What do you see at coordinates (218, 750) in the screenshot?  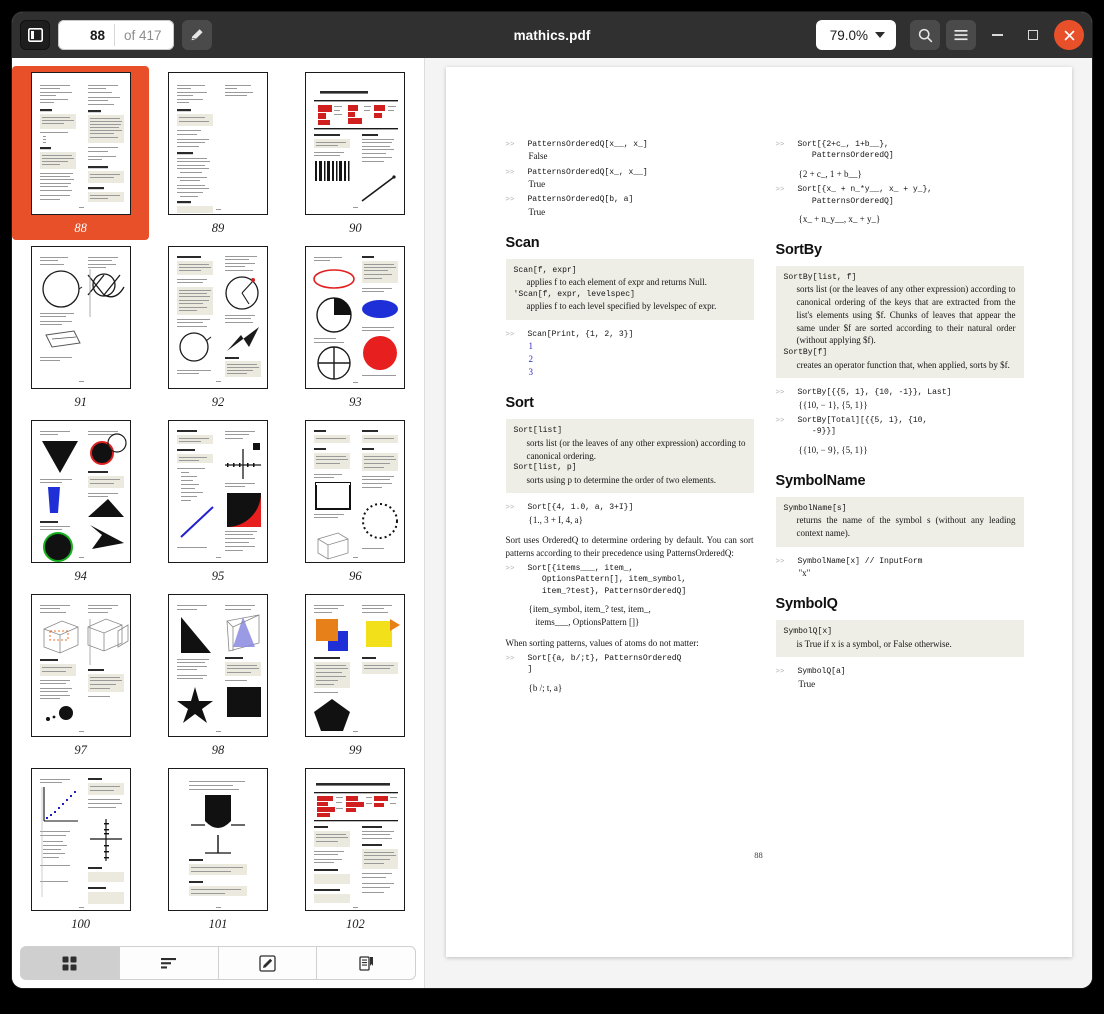 I see `thumbnail-label: 98` at bounding box center [218, 750].